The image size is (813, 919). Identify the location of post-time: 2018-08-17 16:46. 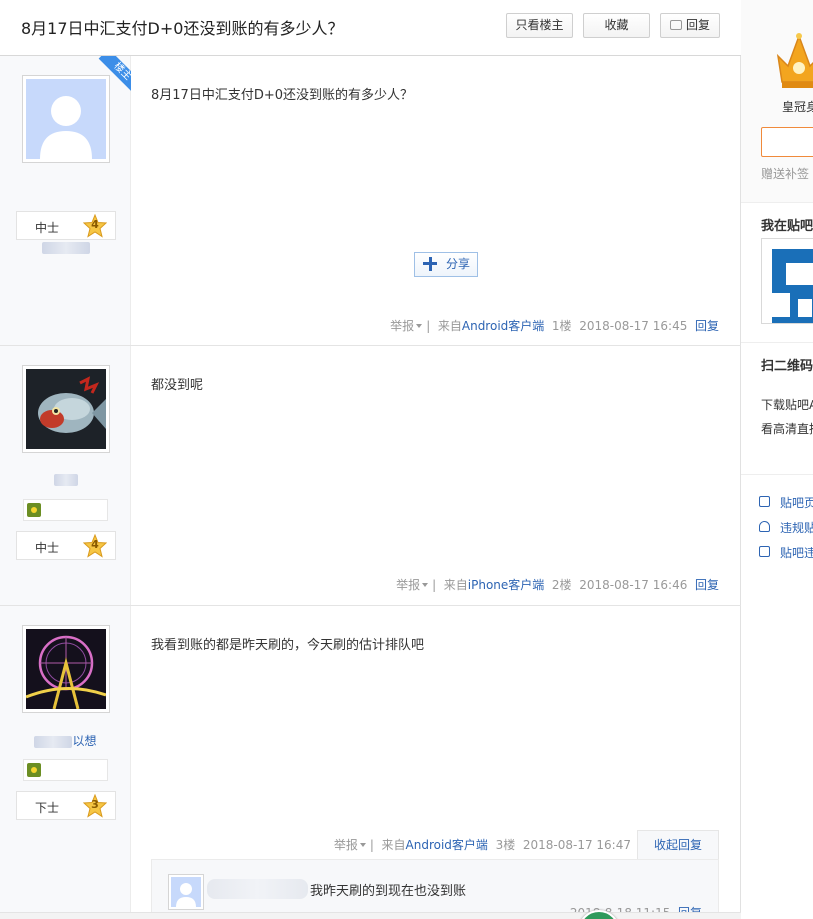
(633, 585).